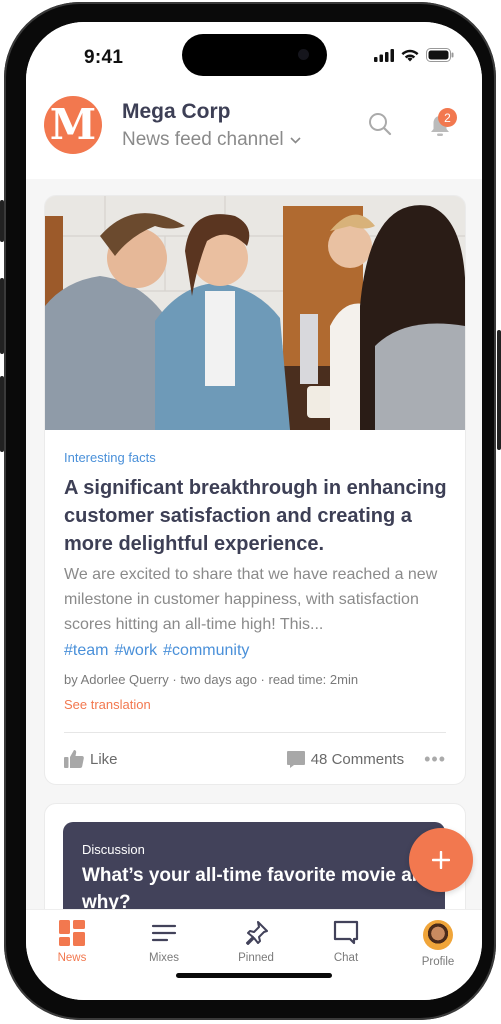 This screenshot has height=1024, width=501. What do you see at coordinates (72, 933) in the screenshot?
I see `grid-icon` at bounding box center [72, 933].